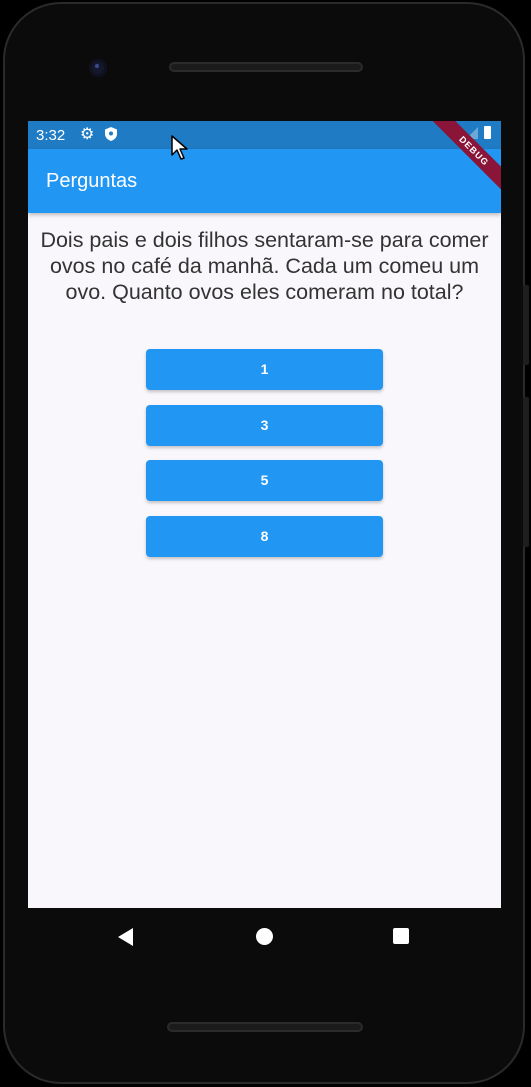  I want to click on answer-button-4: 8, so click(264, 536).